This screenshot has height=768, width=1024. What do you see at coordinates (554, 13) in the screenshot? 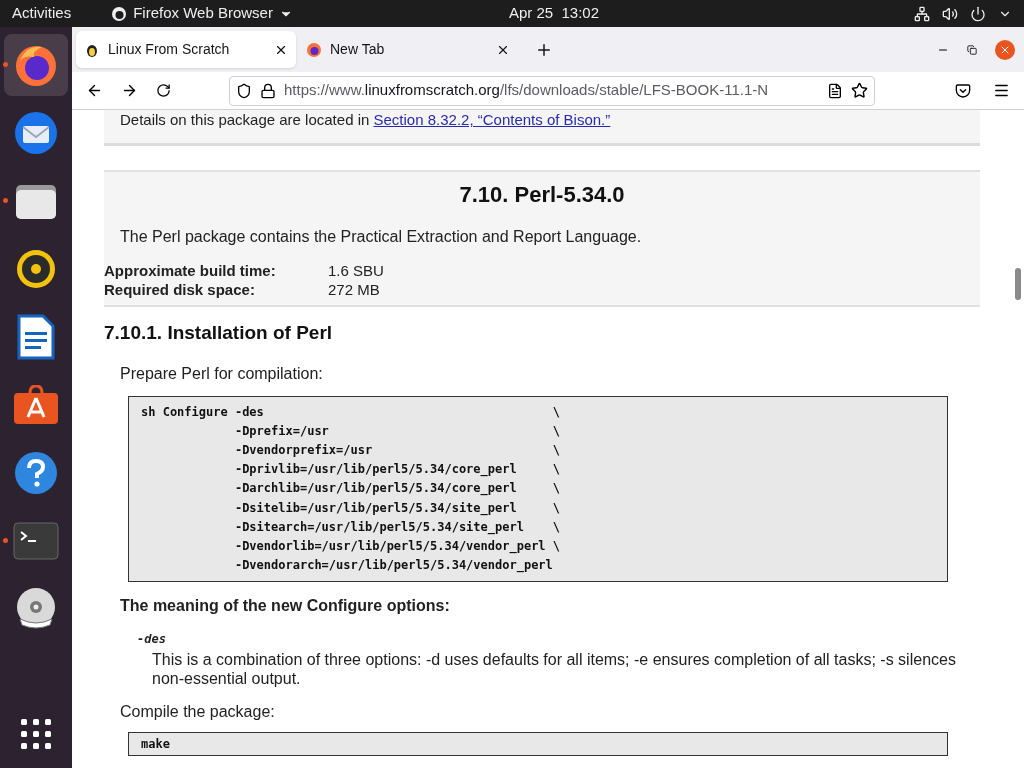
I see `clock: Apr 25 13:02` at bounding box center [554, 13].